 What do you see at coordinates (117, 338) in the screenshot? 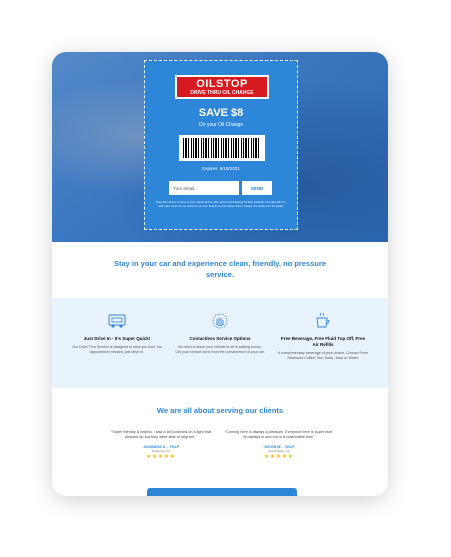
I see `feature-title: Just Drive In - It's Super Quick!` at bounding box center [117, 338].